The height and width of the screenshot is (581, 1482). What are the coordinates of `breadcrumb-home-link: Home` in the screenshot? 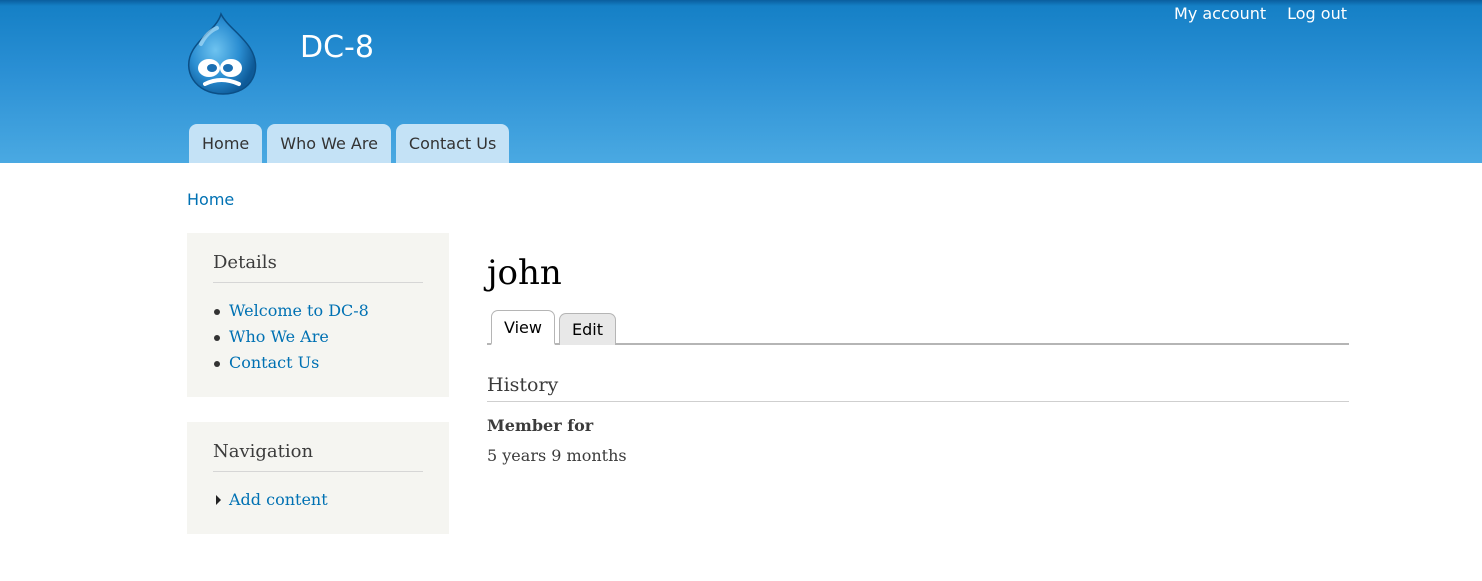 It's located at (210, 199).